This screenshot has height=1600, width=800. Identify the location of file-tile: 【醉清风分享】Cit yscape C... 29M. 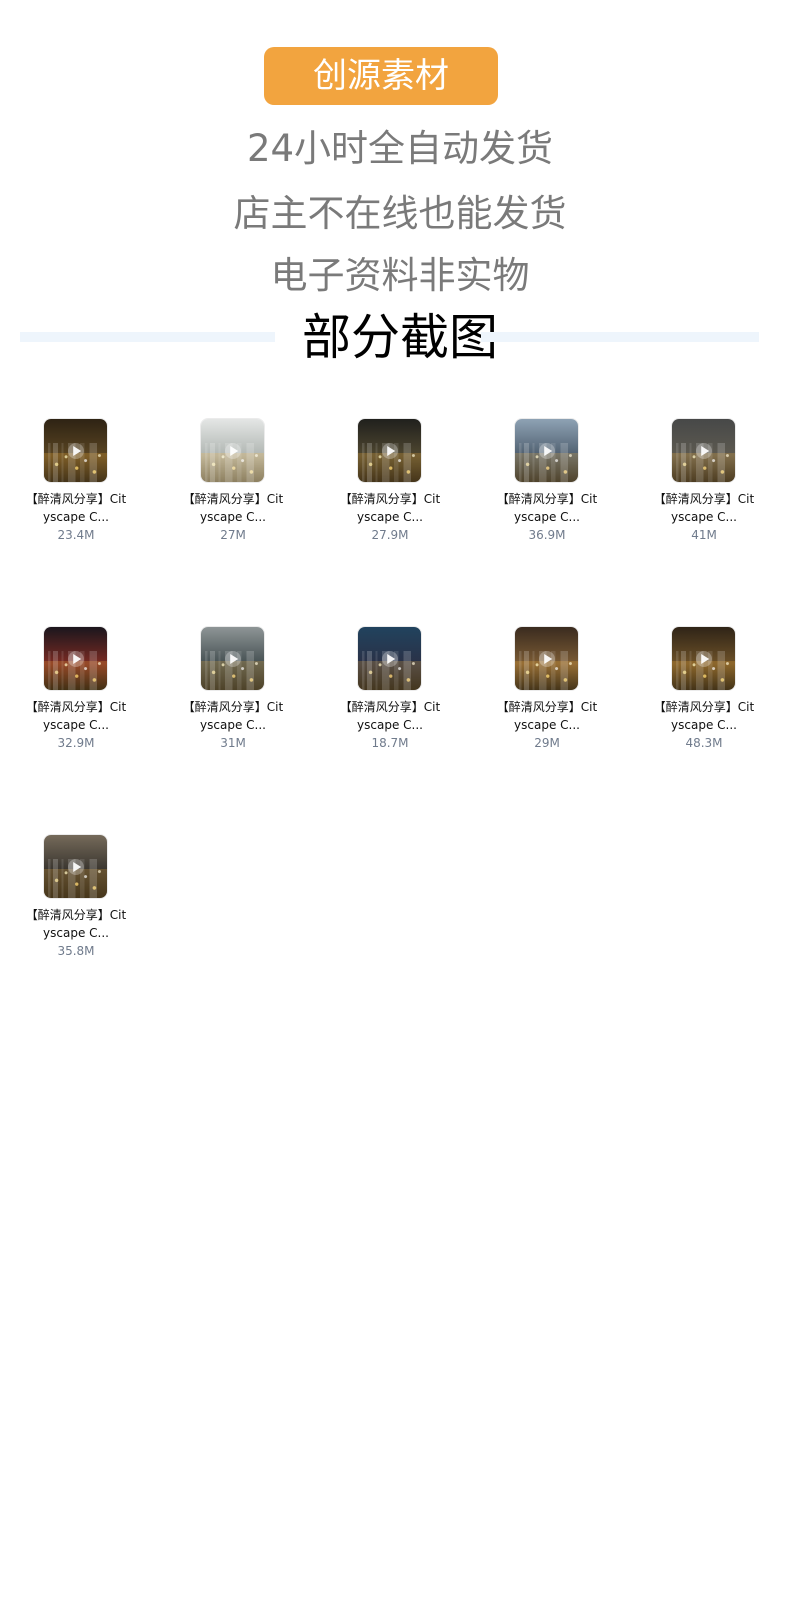
(547, 697).